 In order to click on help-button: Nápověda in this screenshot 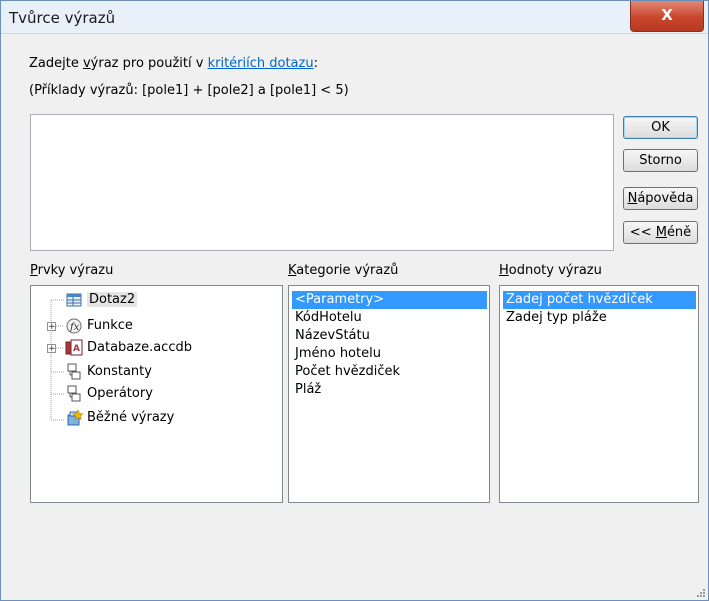, I will do `click(660, 198)`.